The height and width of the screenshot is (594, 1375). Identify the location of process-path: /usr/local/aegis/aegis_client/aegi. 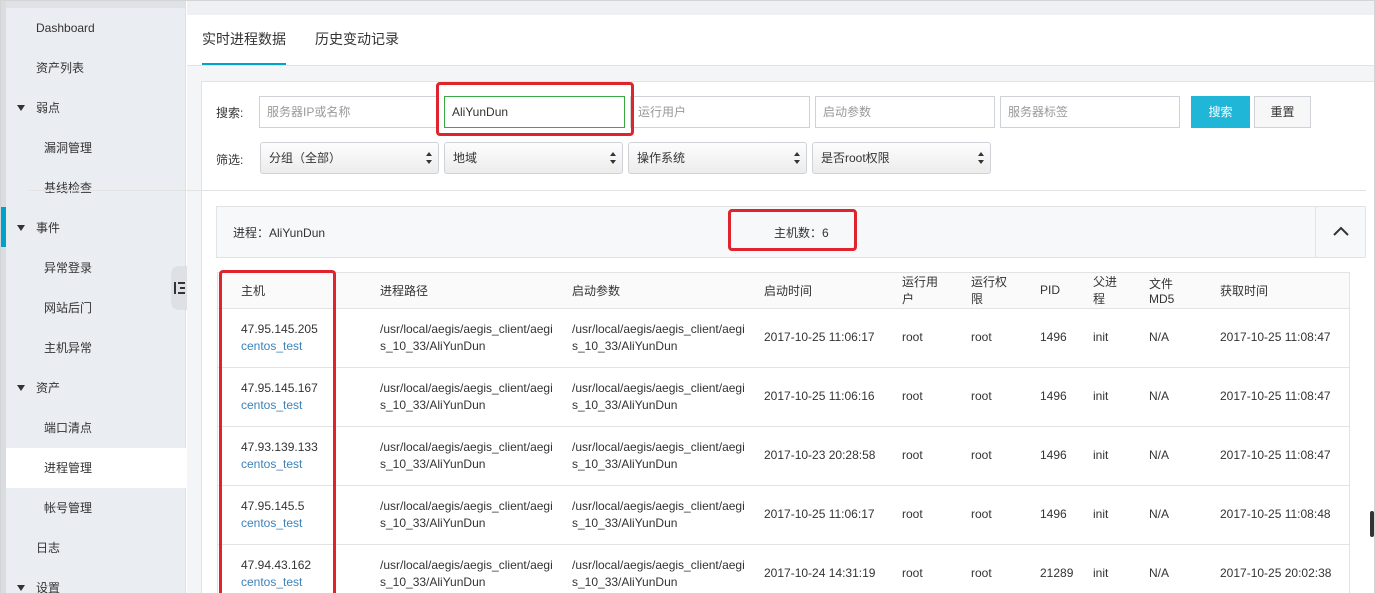
(466, 446).